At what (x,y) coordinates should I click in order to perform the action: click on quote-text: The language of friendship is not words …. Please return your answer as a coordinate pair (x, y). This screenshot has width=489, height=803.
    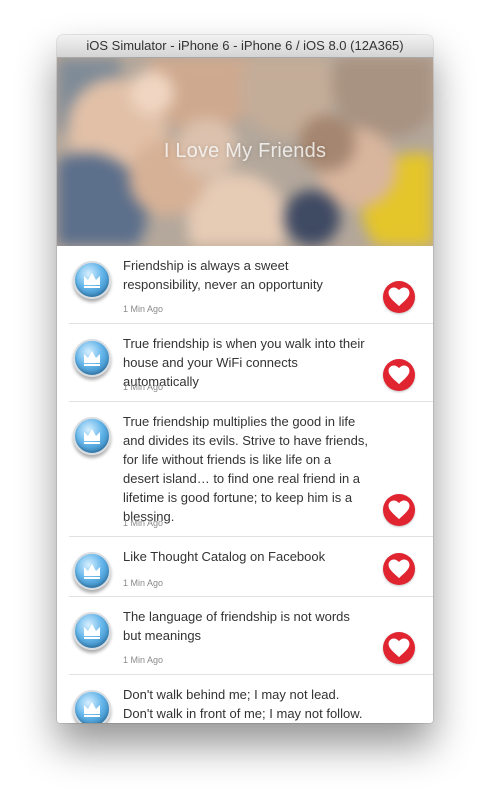
    Looking at the image, I should click on (236, 626).